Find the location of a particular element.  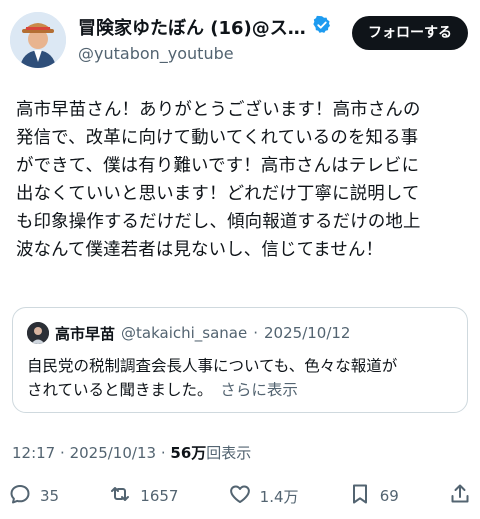

view-count: 56万 is located at coordinates (188, 453).